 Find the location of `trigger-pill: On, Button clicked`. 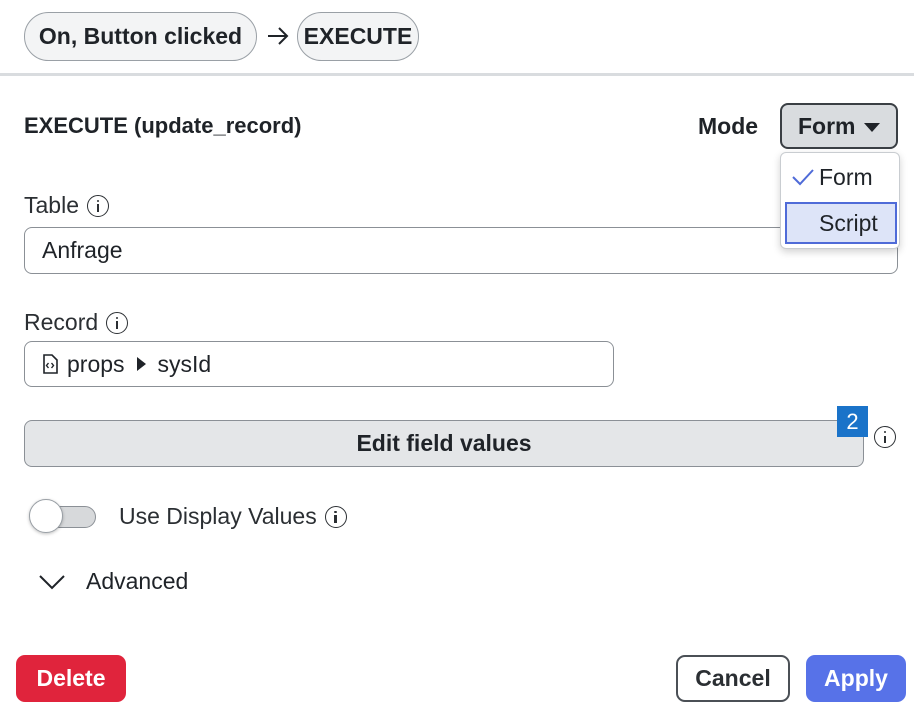

trigger-pill: On, Button clicked is located at coordinates (140, 36).